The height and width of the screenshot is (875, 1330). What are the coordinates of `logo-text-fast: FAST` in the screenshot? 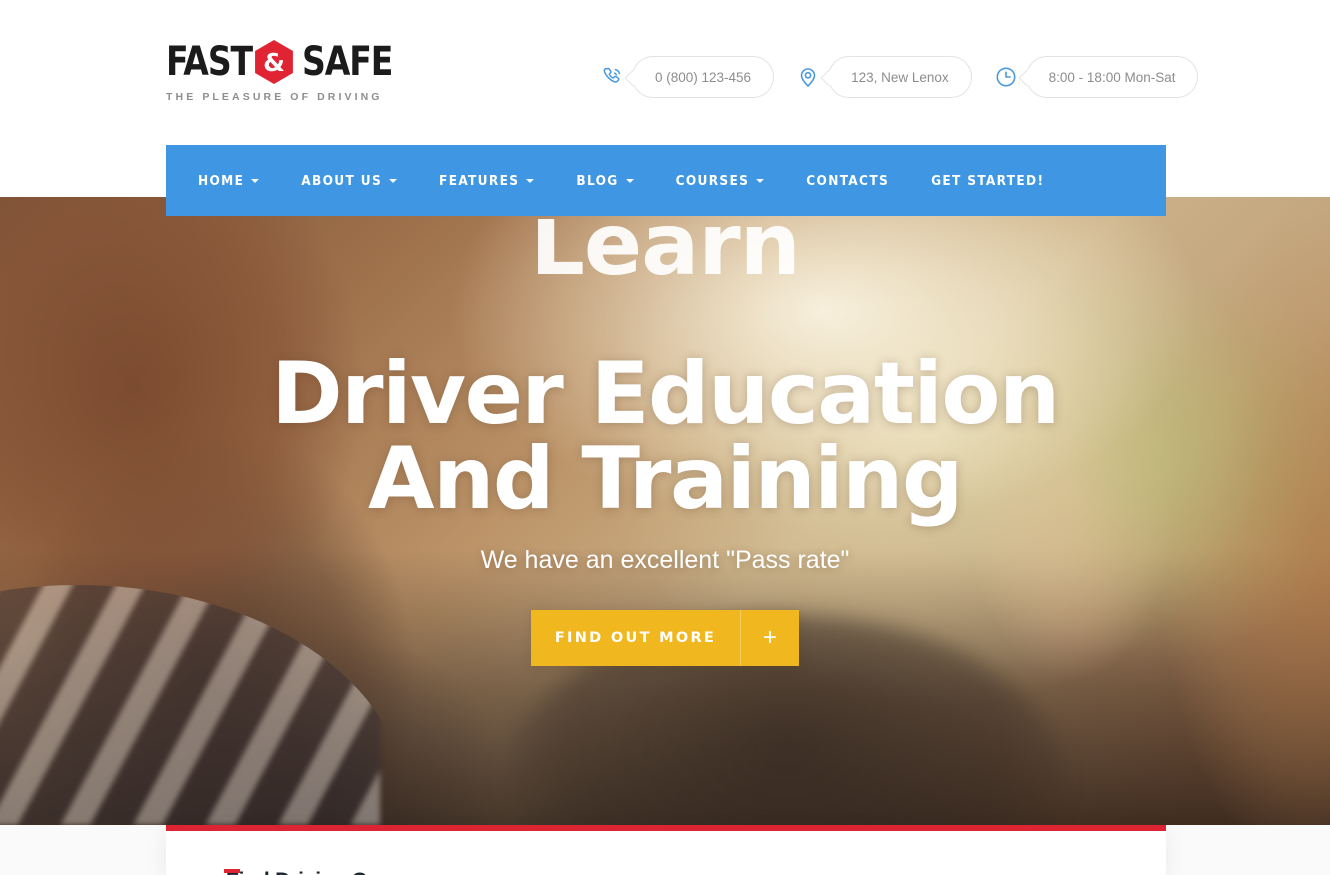 It's located at (209, 62).